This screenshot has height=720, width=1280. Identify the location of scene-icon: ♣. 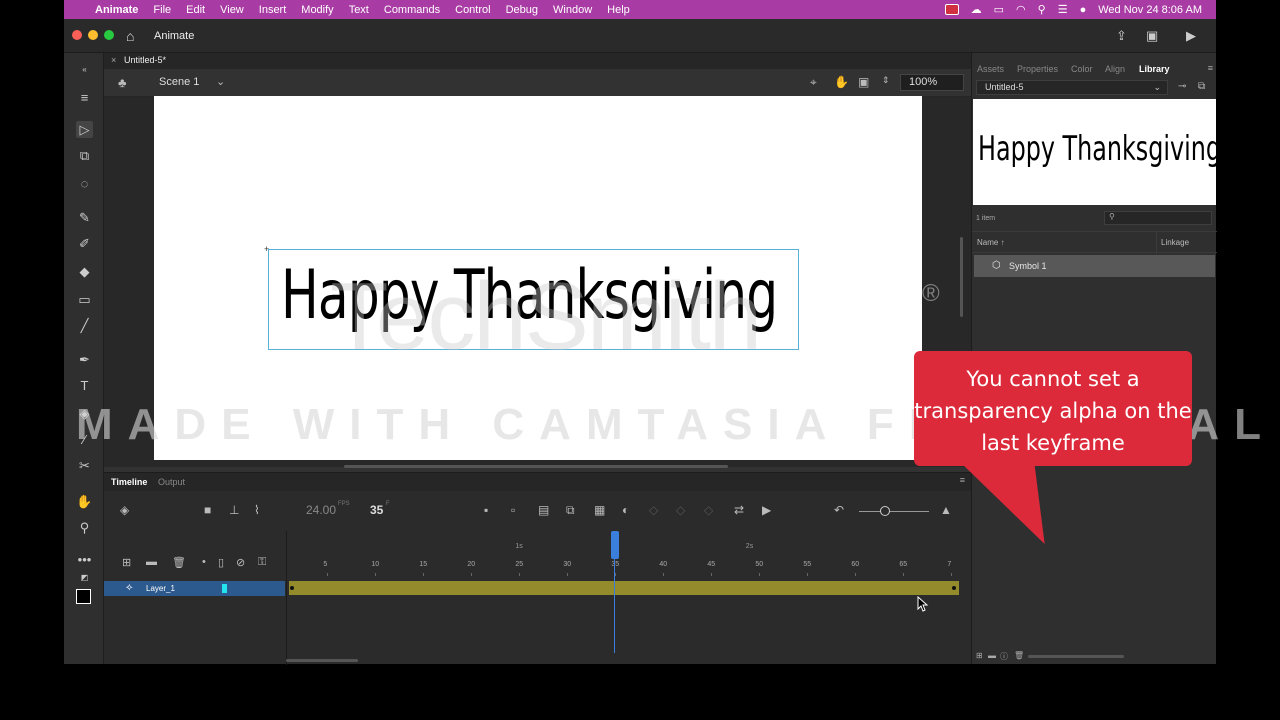
(122, 82).